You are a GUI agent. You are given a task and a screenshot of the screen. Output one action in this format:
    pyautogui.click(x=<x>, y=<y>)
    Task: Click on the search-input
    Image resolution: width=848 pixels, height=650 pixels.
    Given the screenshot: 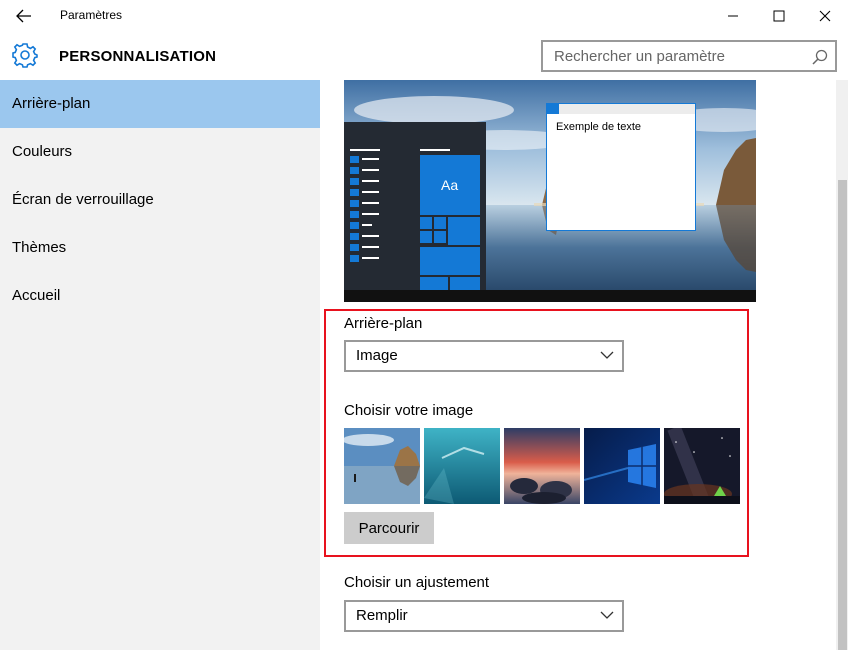 What is the action you would take?
    pyautogui.click(x=674, y=56)
    